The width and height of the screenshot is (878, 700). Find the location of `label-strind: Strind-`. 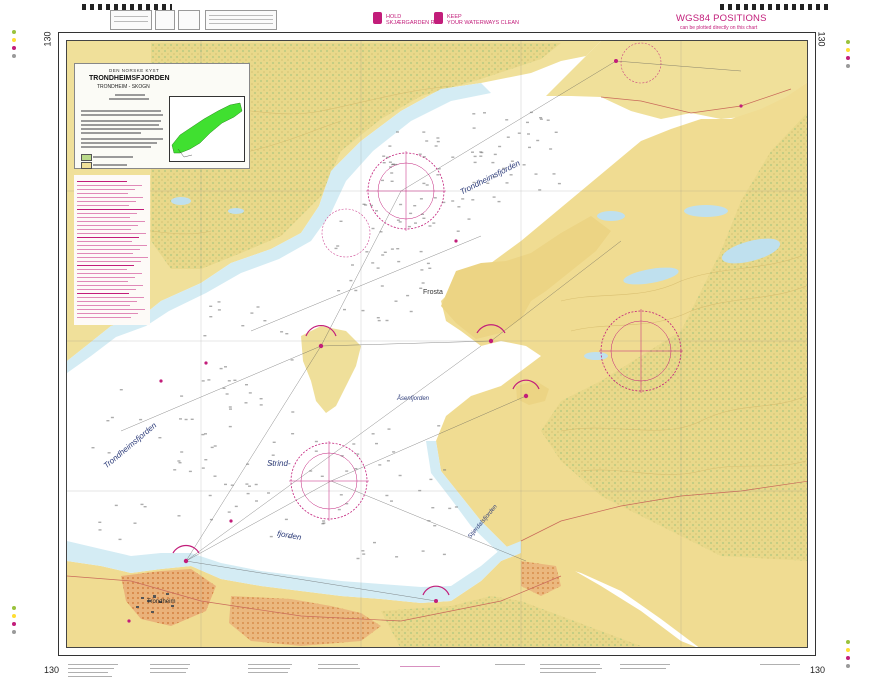

label-strind: Strind- is located at coordinates (279, 463).